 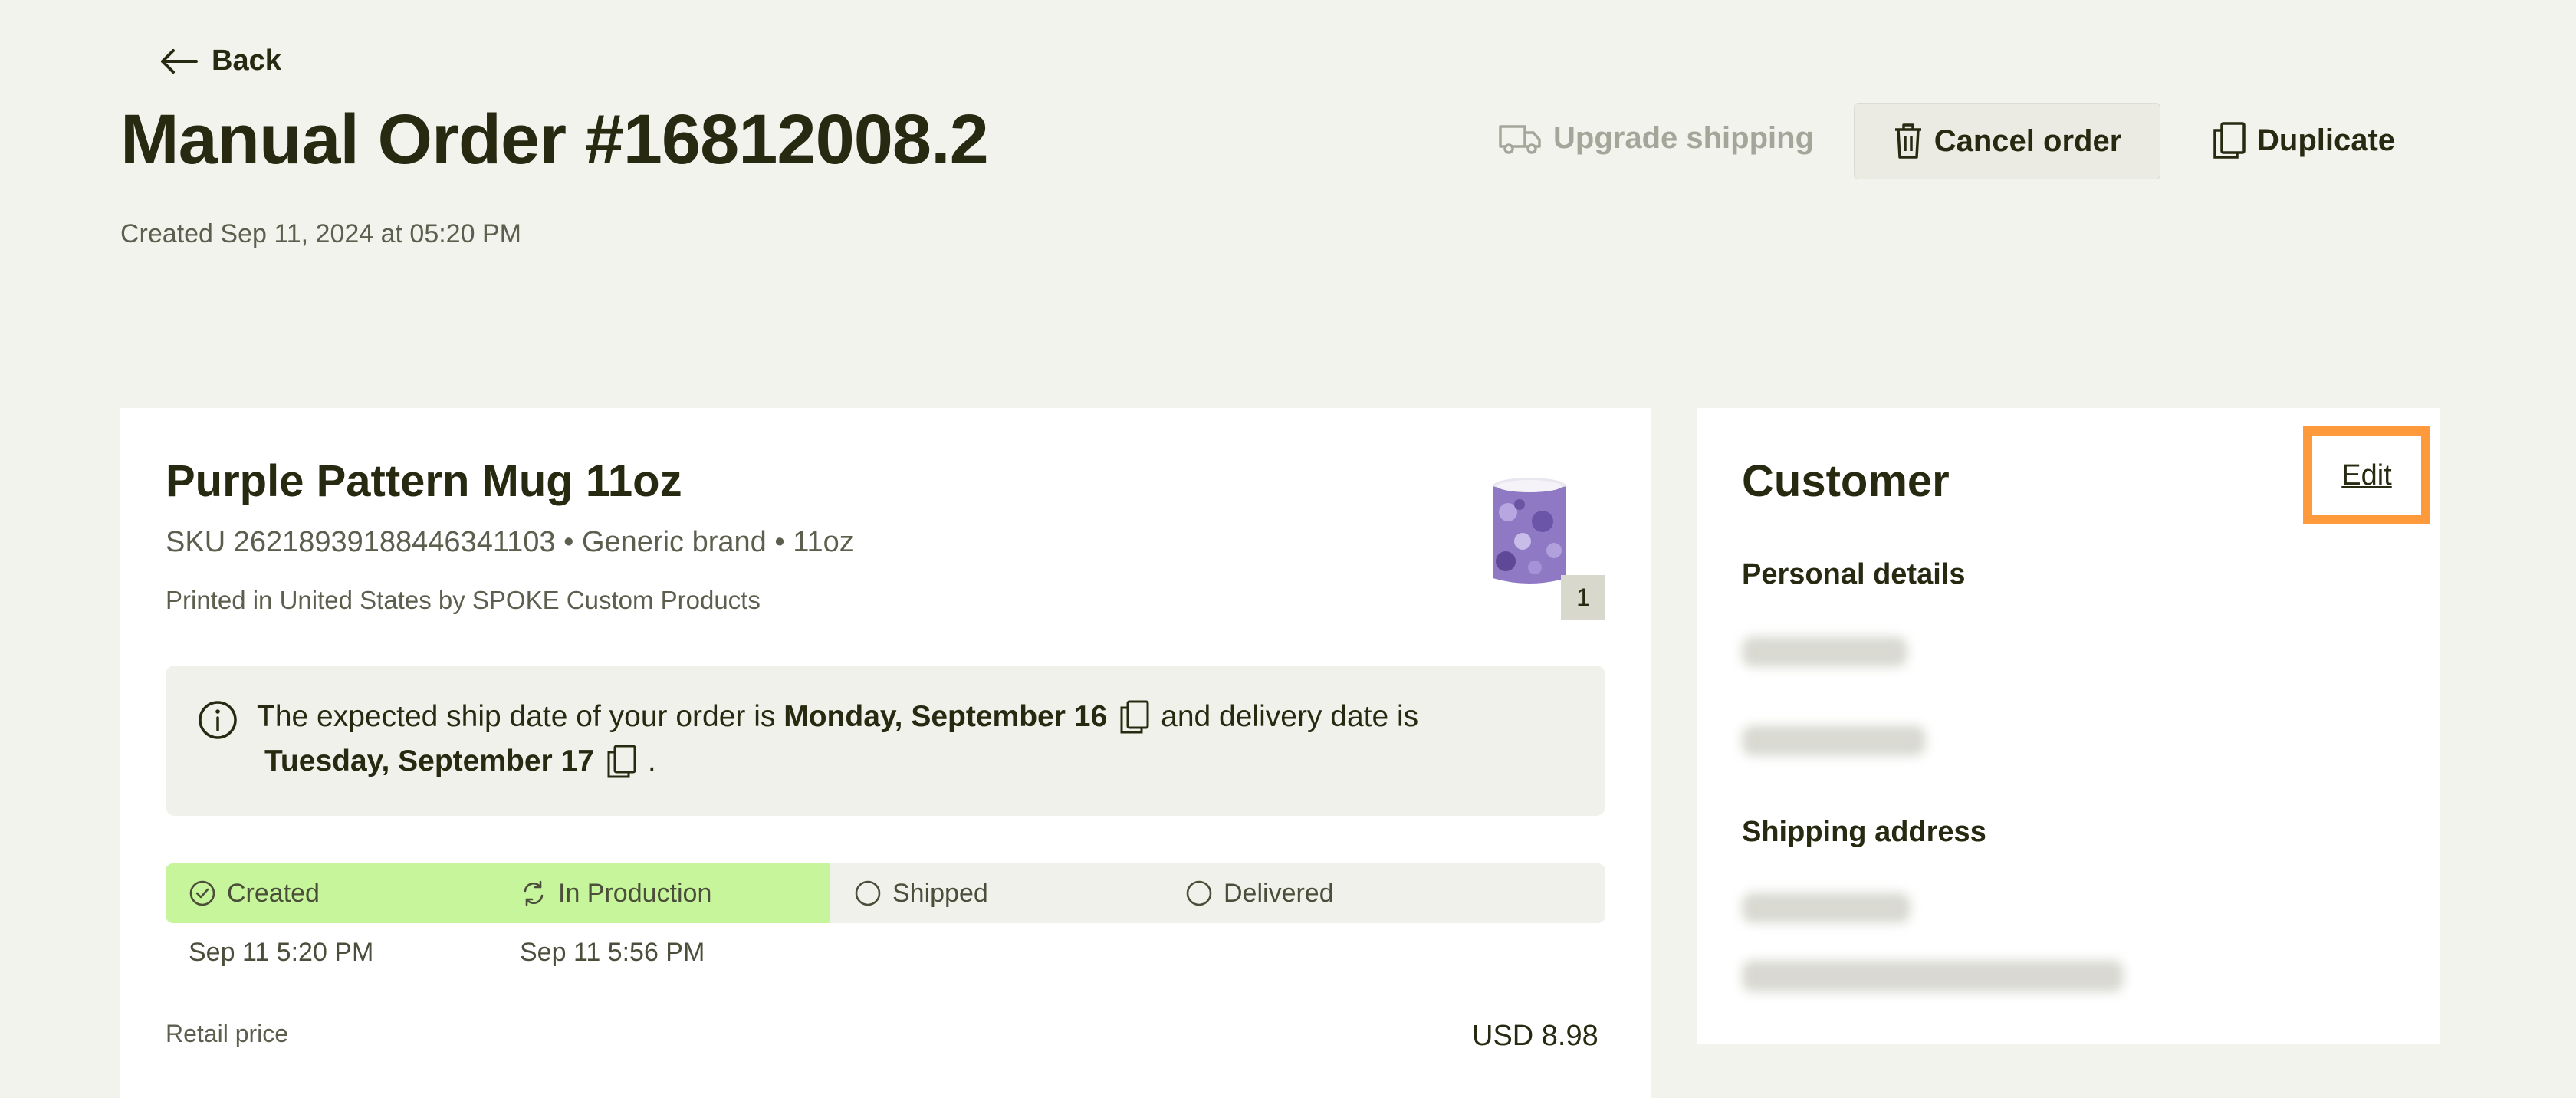 I want to click on status-step-label: In Production, so click(x=635, y=893).